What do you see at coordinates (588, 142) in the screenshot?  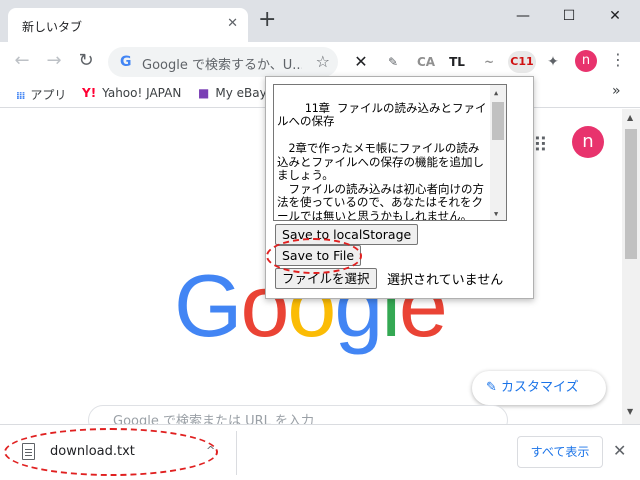 I see `account-avatar: n` at bounding box center [588, 142].